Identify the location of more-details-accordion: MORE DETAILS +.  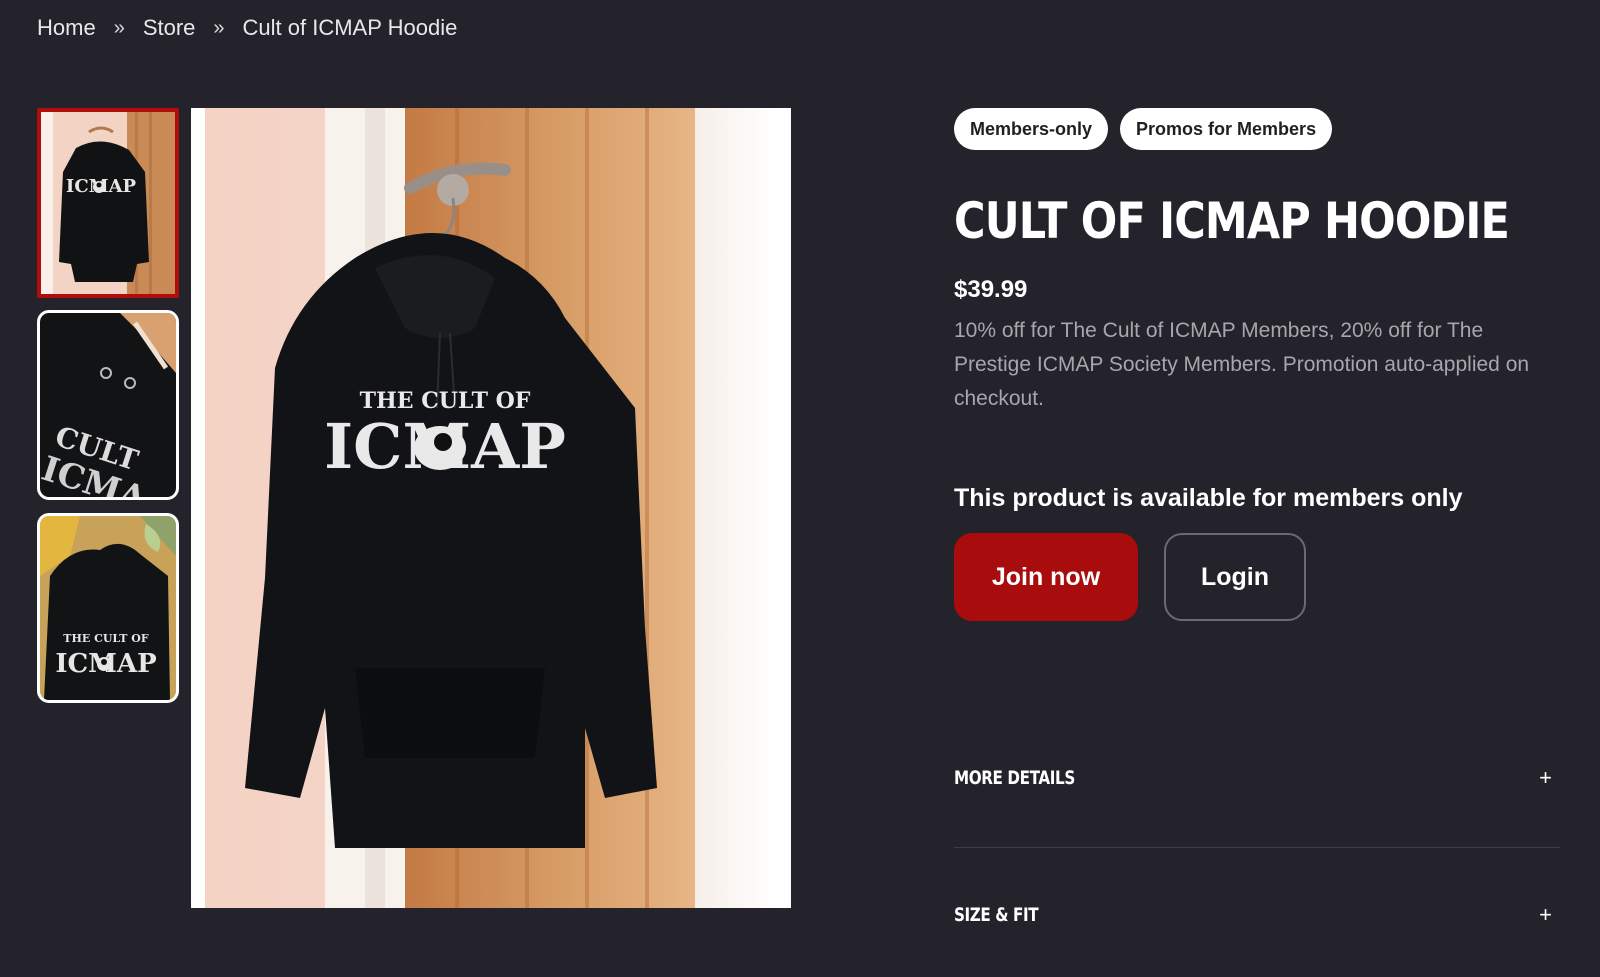
(1257, 778).